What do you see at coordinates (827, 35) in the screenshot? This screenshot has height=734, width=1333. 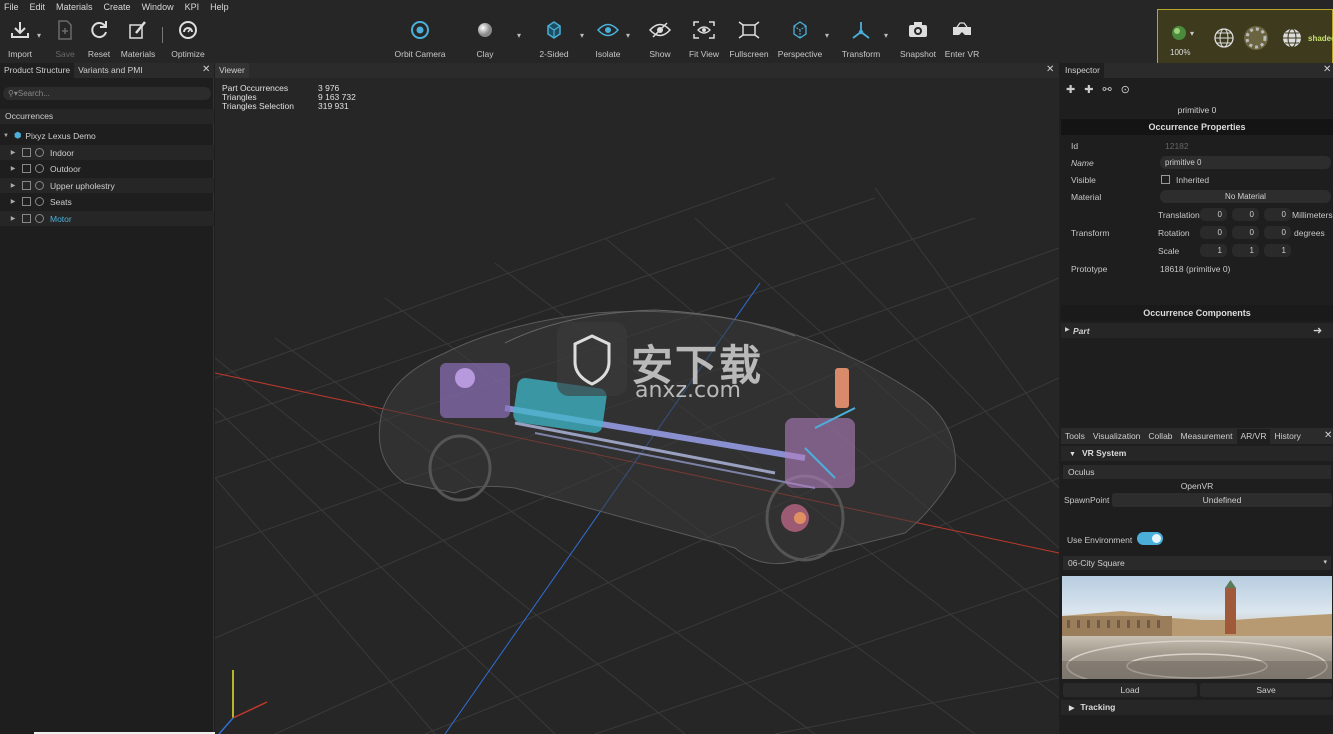 I see `perspective-dropdown-icon: ▾` at bounding box center [827, 35].